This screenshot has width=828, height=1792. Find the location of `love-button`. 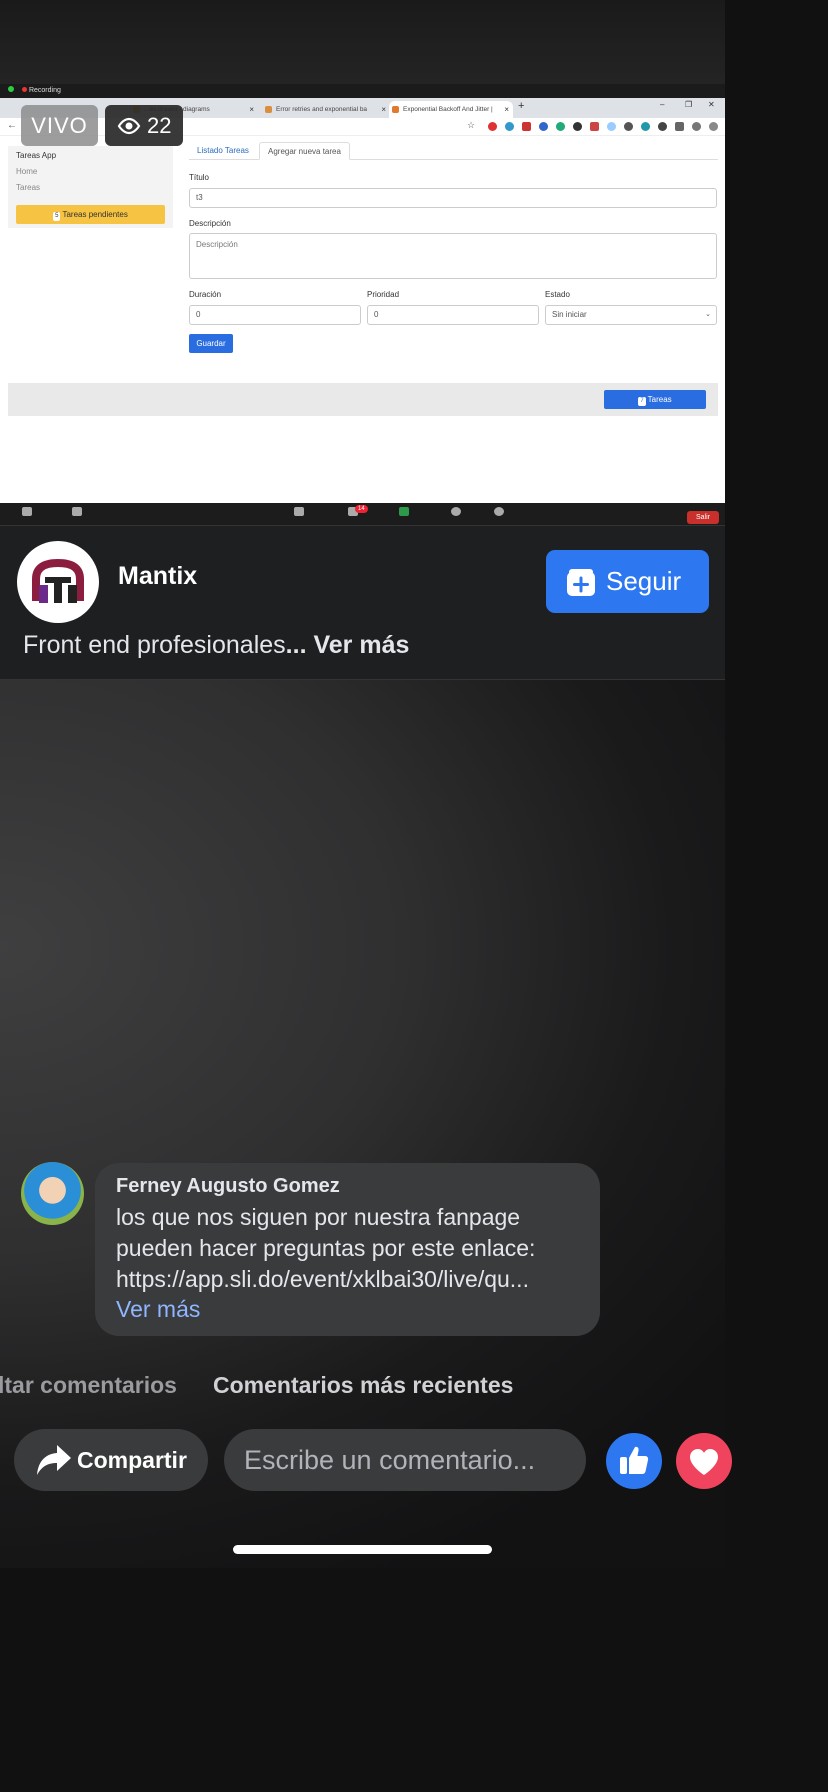

love-button is located at coordinates (704, 1461).